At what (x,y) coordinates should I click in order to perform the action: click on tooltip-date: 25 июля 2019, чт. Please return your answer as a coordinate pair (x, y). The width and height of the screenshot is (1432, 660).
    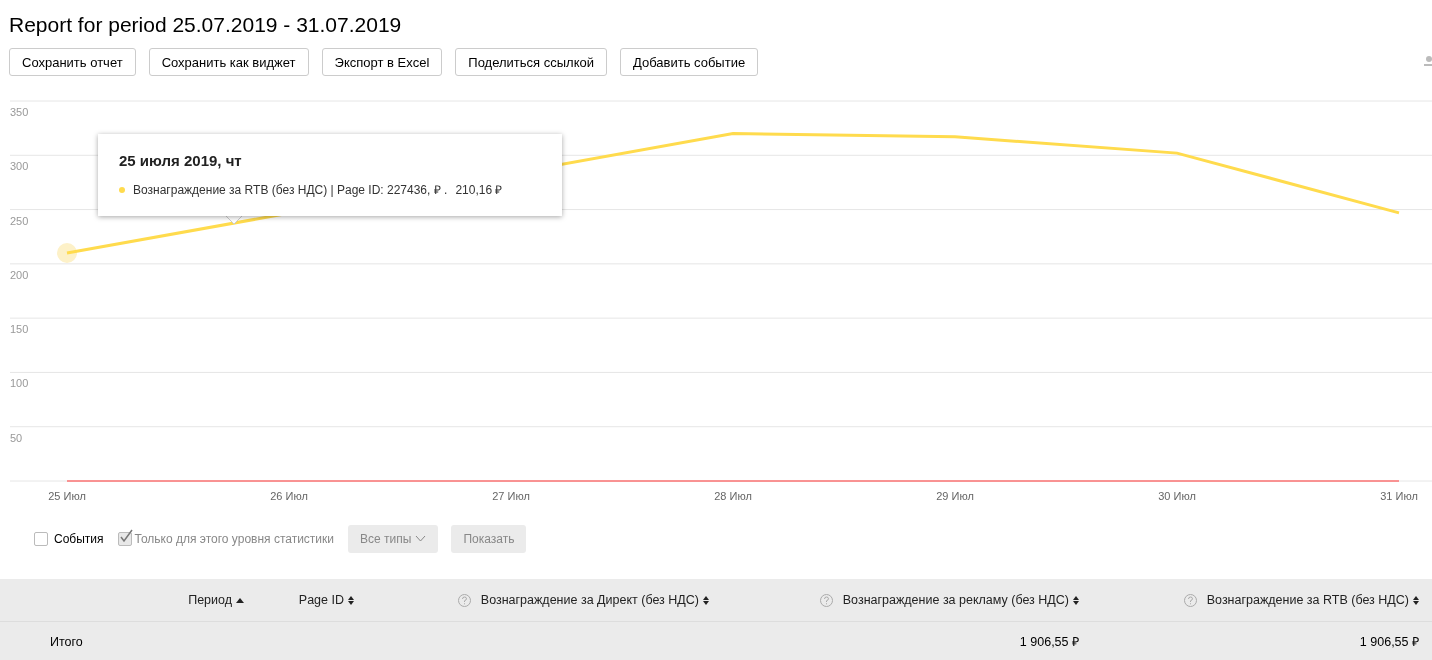
    Looking at the image, I should click on (181, 160).